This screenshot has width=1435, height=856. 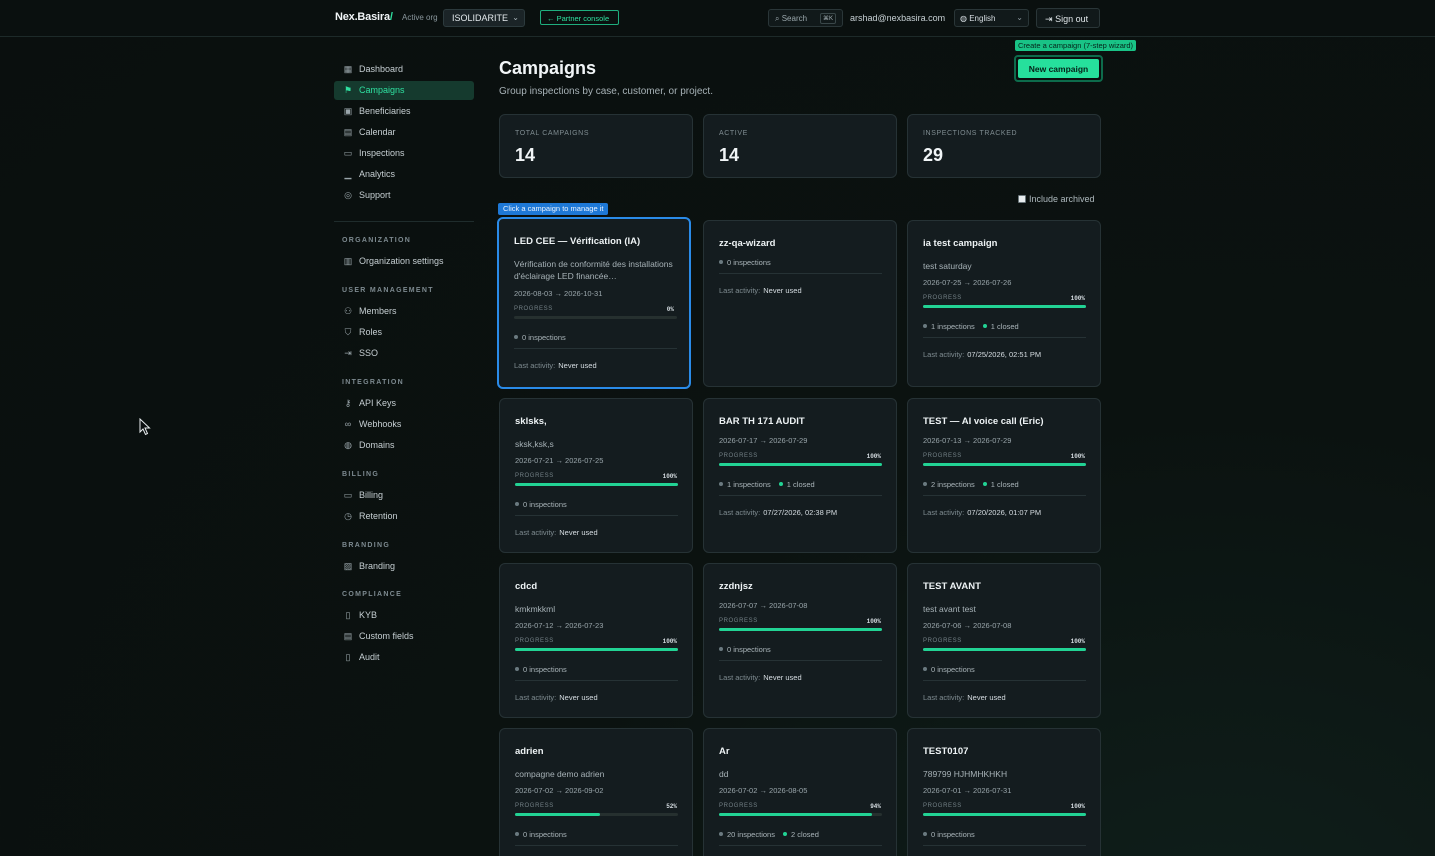 What do you see at coordinates (404, 311) in the screenshot?
I see `sidebar-item-members: ⚇ Members` at bounding box center [404, 311].